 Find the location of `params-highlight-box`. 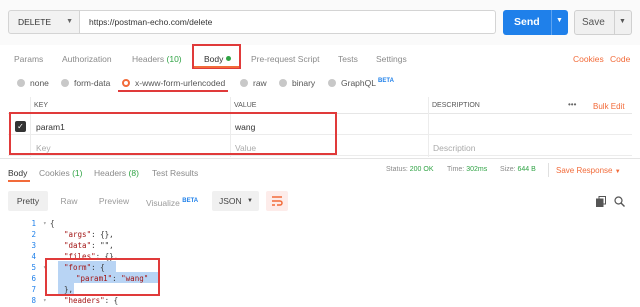

params-highlight-box is located at coordinates (173, 133).